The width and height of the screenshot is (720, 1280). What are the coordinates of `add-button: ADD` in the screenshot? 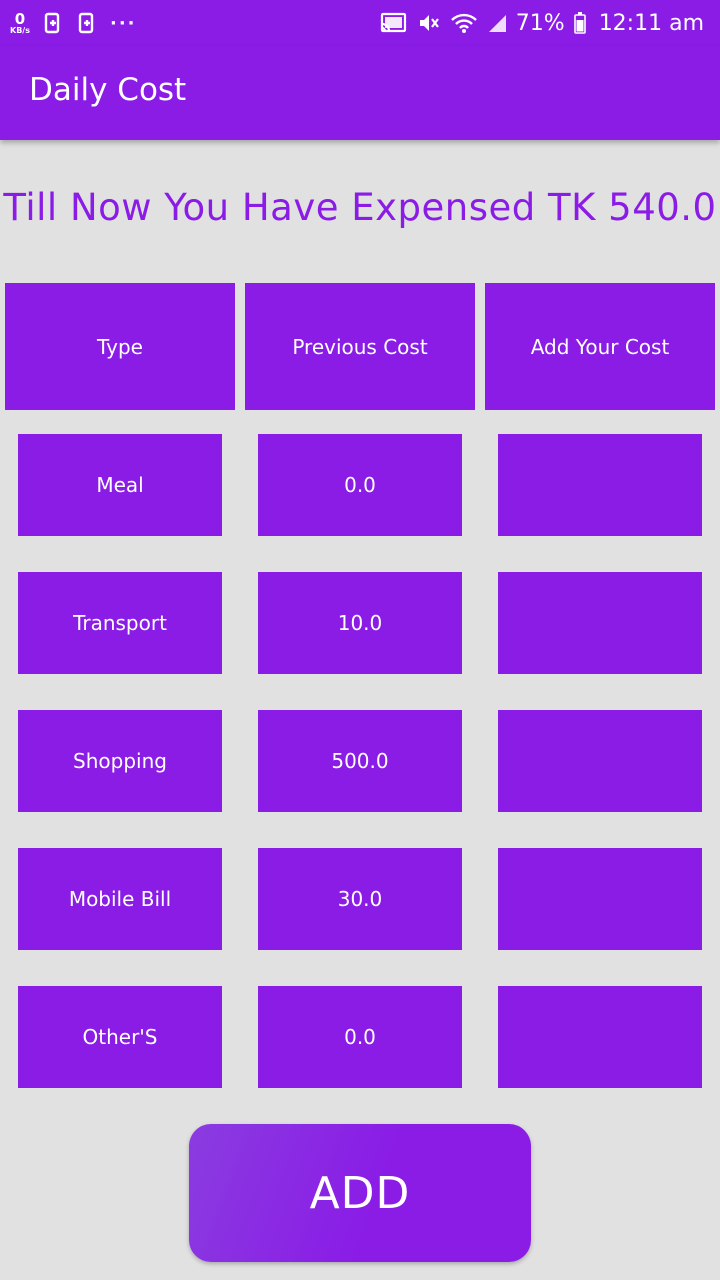 It's located at (360, 1193).